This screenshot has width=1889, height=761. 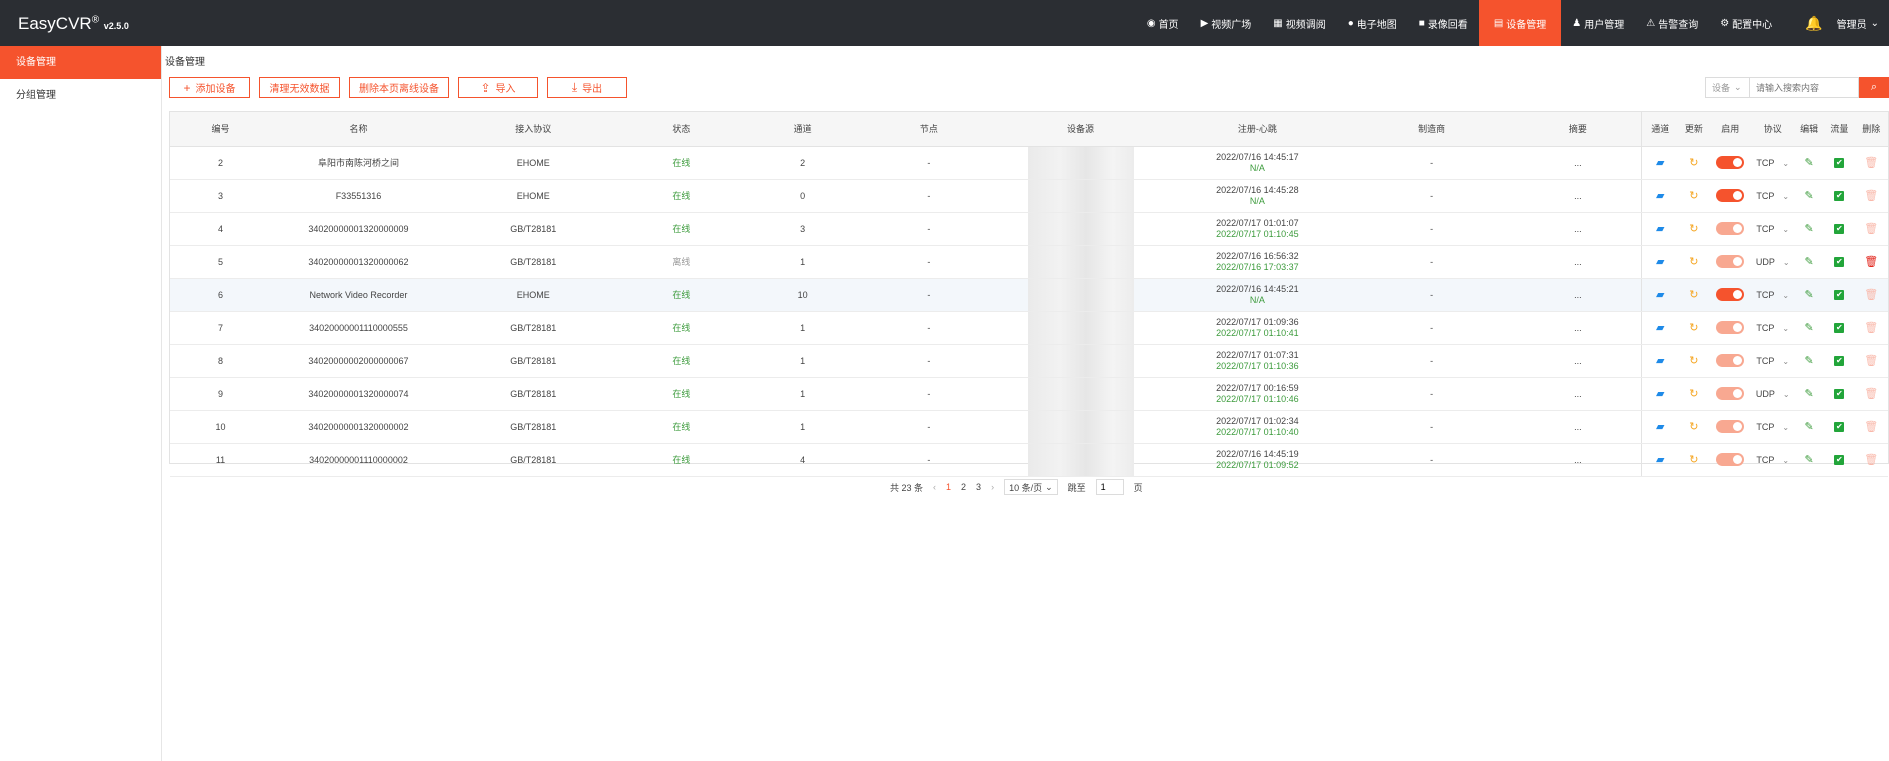 What do you see at coordinates (948, 487) in the screenshot?
I see `page-number: 1` at bounding box center [948, 487].